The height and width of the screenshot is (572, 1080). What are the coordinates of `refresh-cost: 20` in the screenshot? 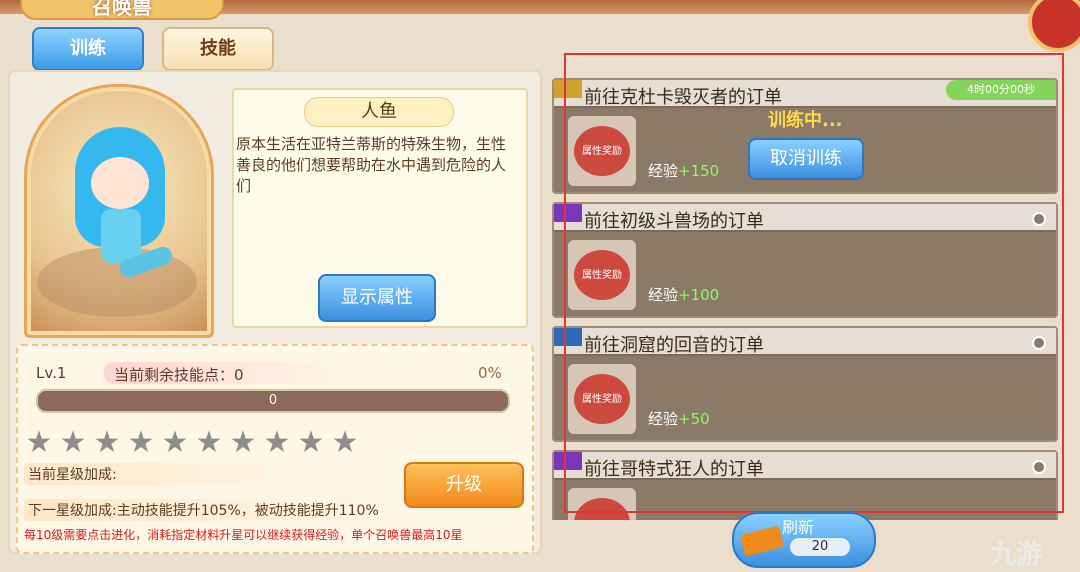 It's located at (820, 547).